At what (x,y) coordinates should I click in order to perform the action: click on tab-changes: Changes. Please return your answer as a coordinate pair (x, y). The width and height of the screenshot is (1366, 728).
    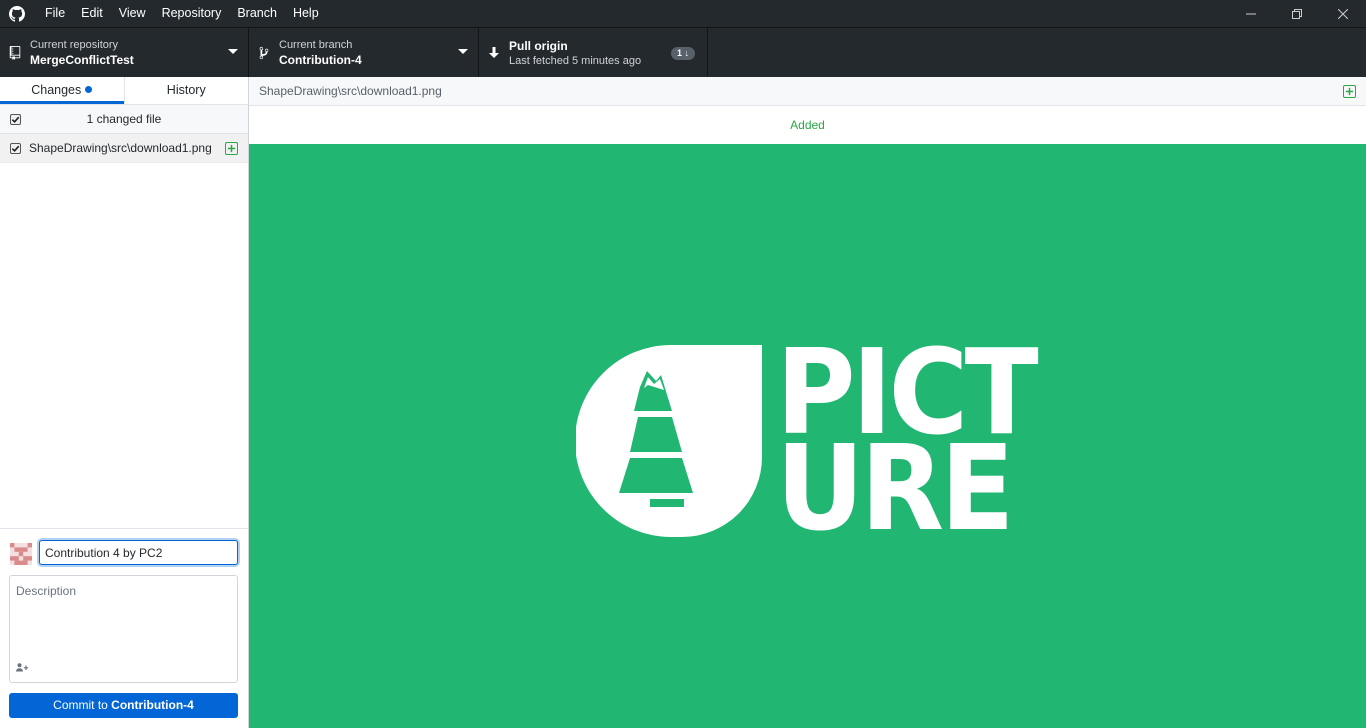
    Looking at the image, I should click on (62, 90).